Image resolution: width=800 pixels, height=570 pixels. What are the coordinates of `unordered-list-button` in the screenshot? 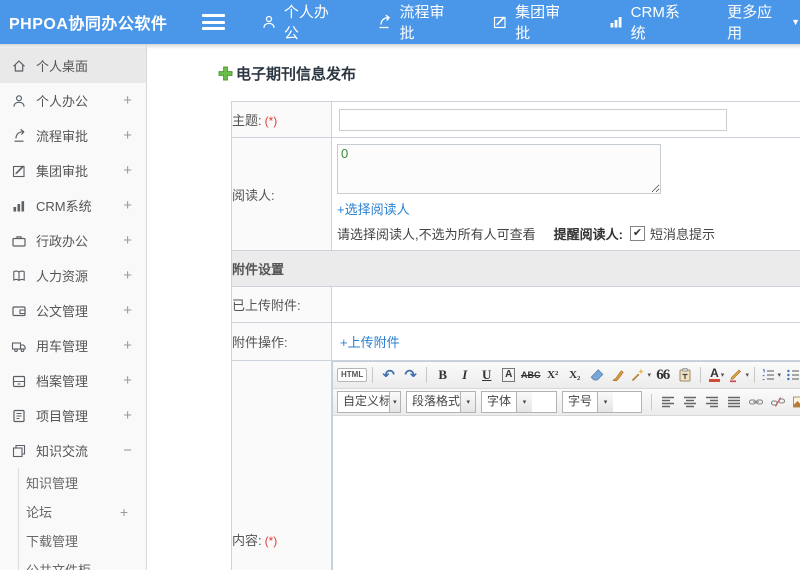 It's located at (791, 375).